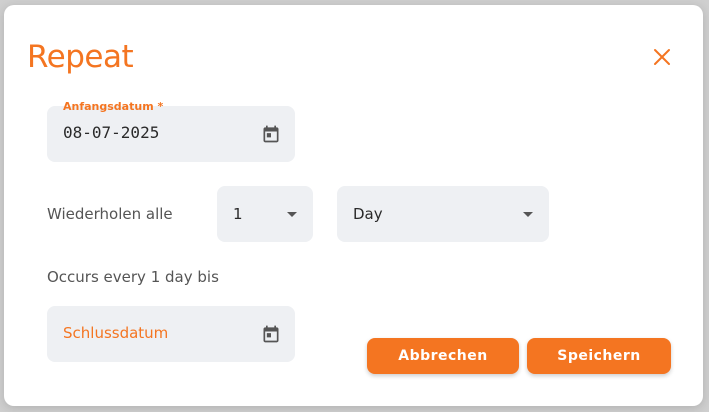 This screenshot has height=412, width=709. I want to click on start-date-value: 08-07-2025, so click(111, 132).